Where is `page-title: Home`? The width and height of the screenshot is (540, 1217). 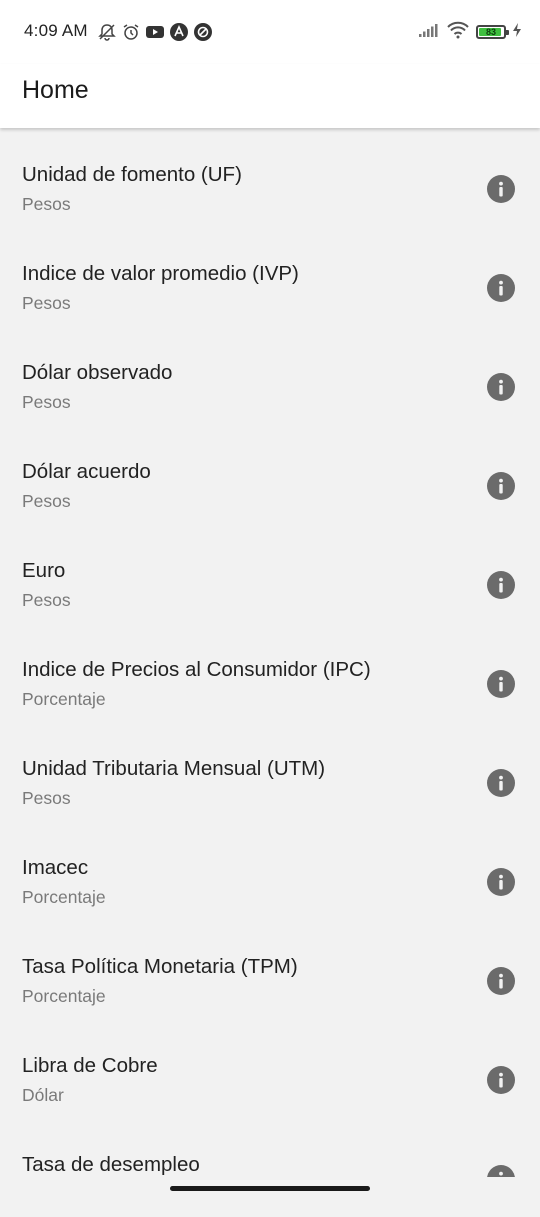
page-title: Home is located at coordinates (55, 90).